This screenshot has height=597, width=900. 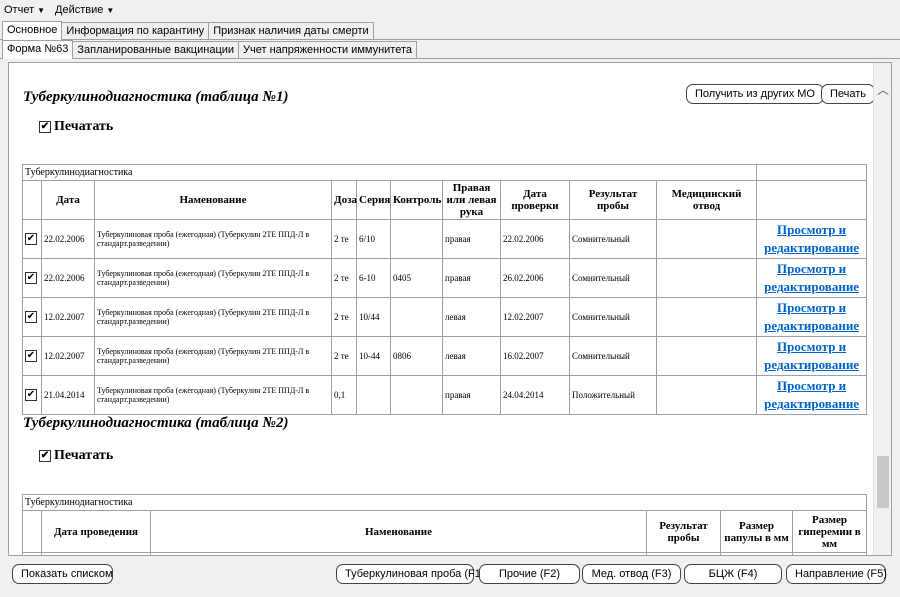 I want to click on header-date: Дата, so click(x=68, y=200).